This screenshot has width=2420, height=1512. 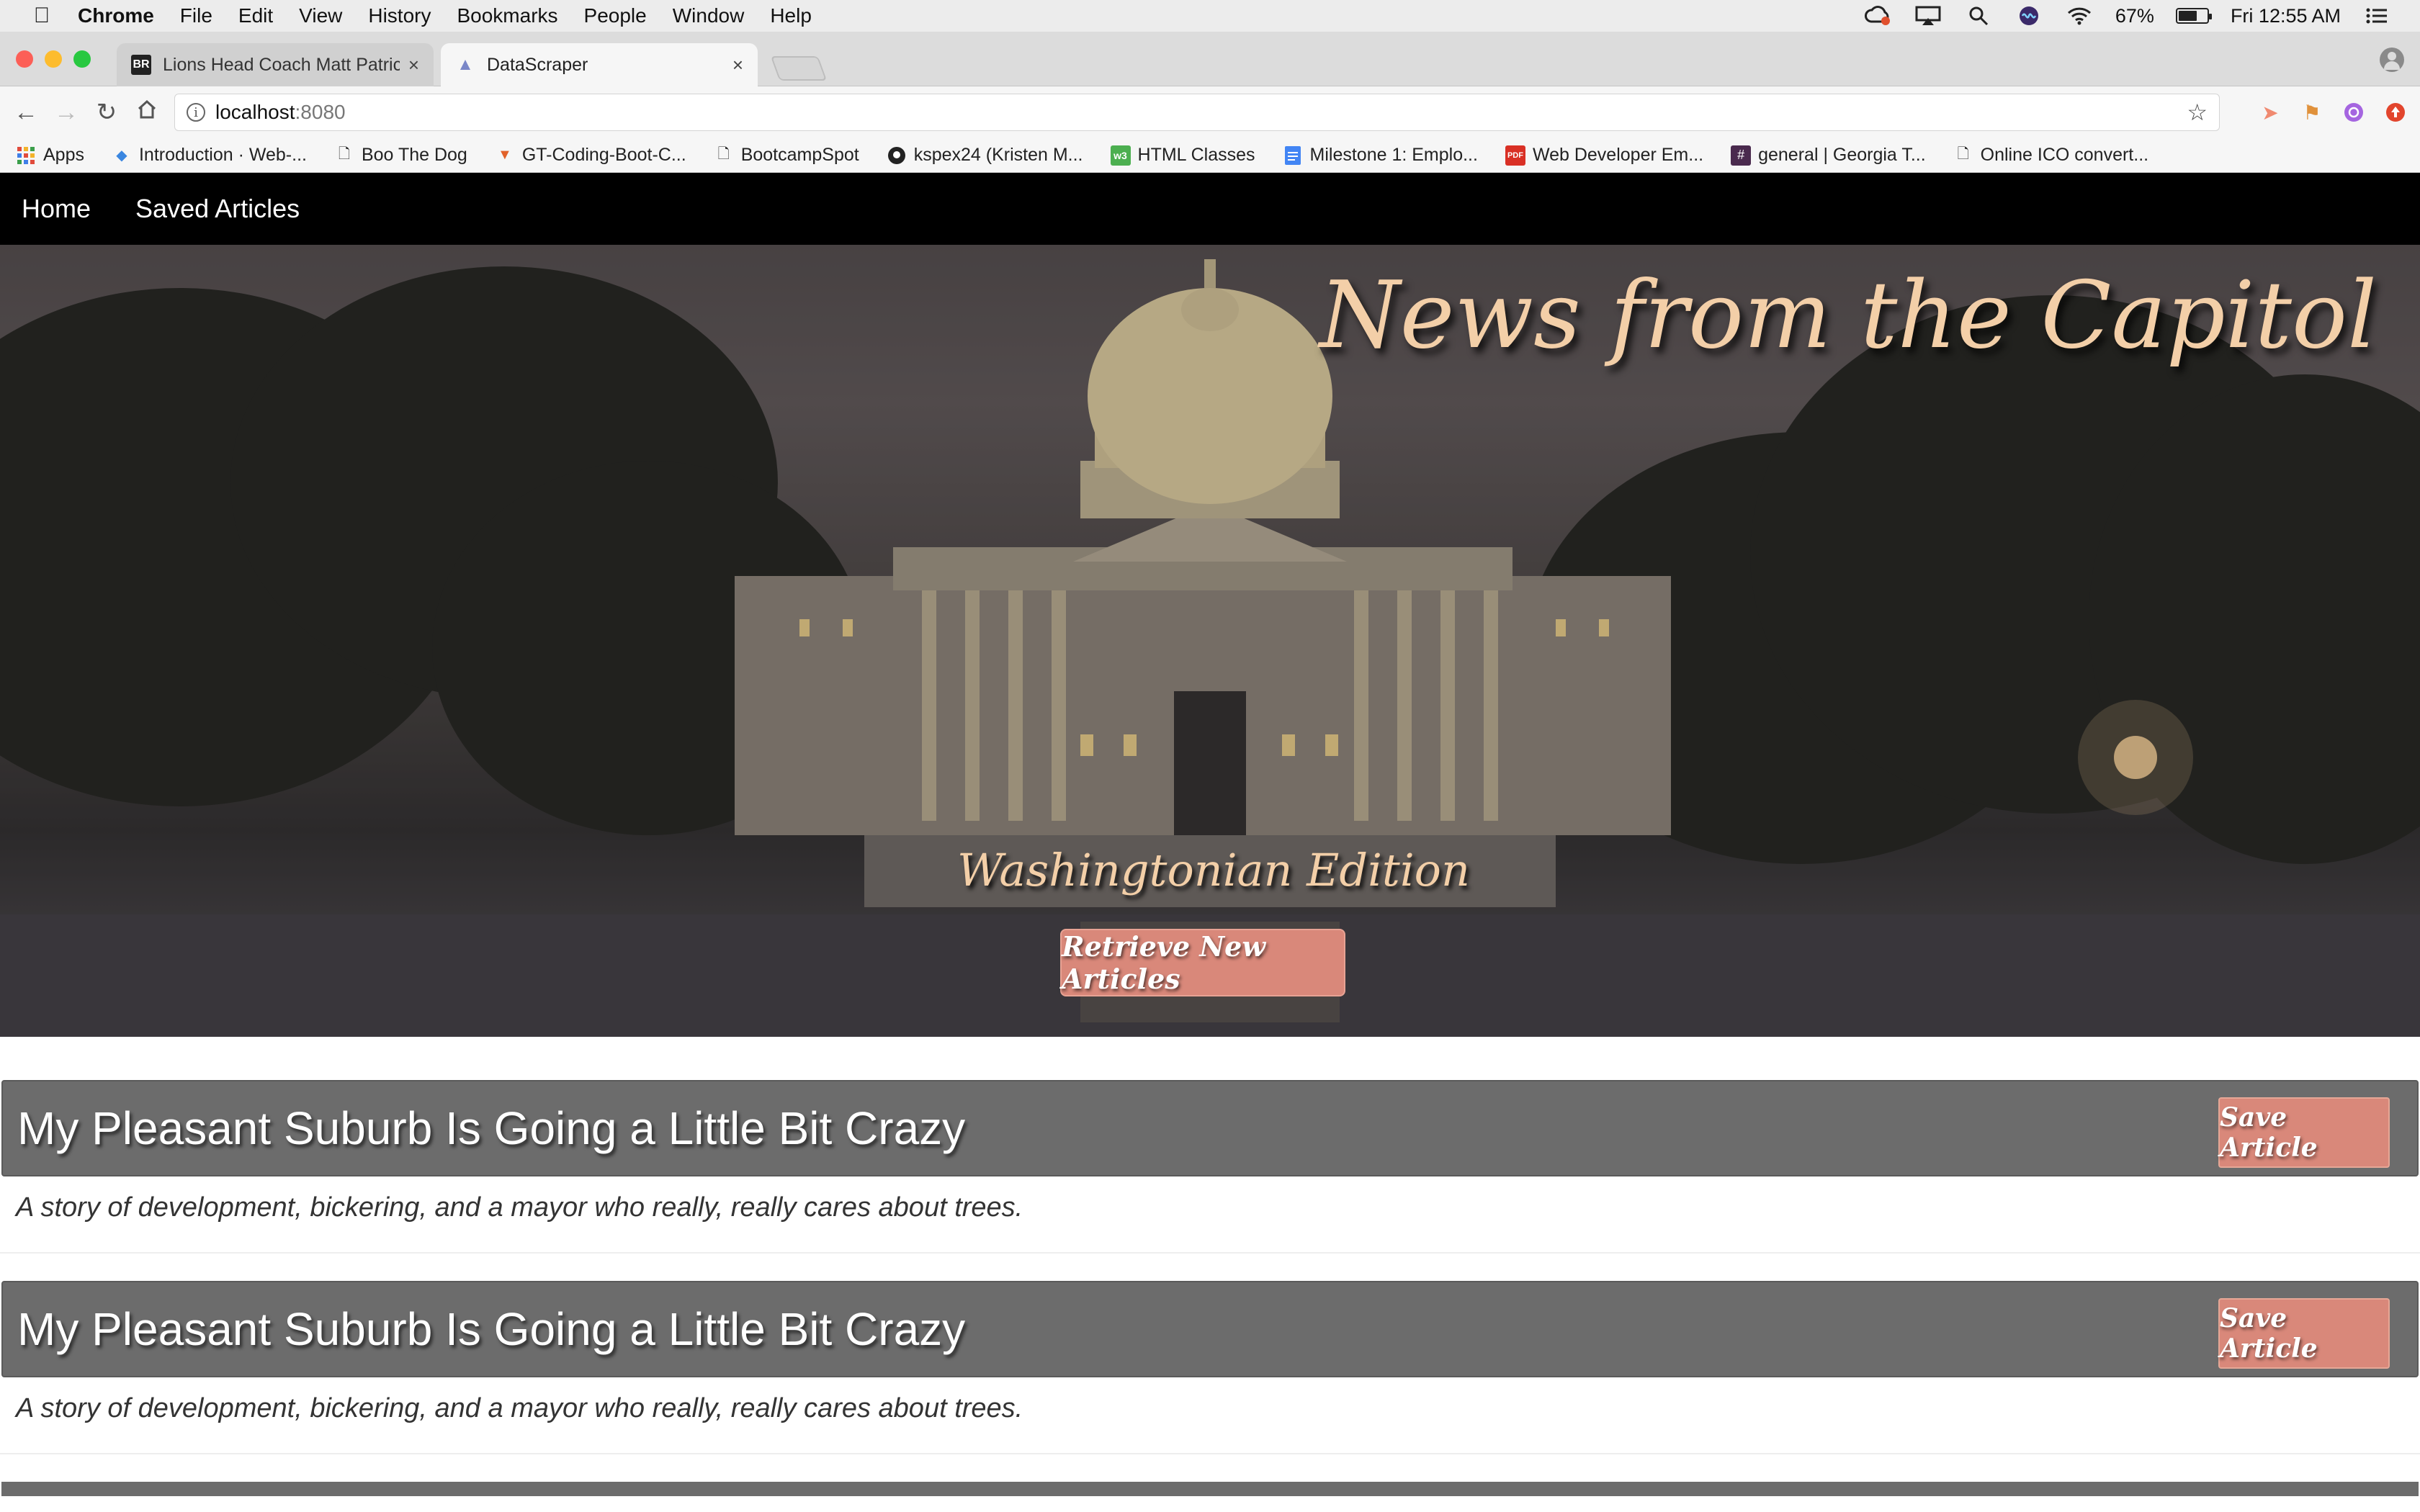 I want to click on menu-bookmarks: Bookmarks, so click(x=507, y=15).